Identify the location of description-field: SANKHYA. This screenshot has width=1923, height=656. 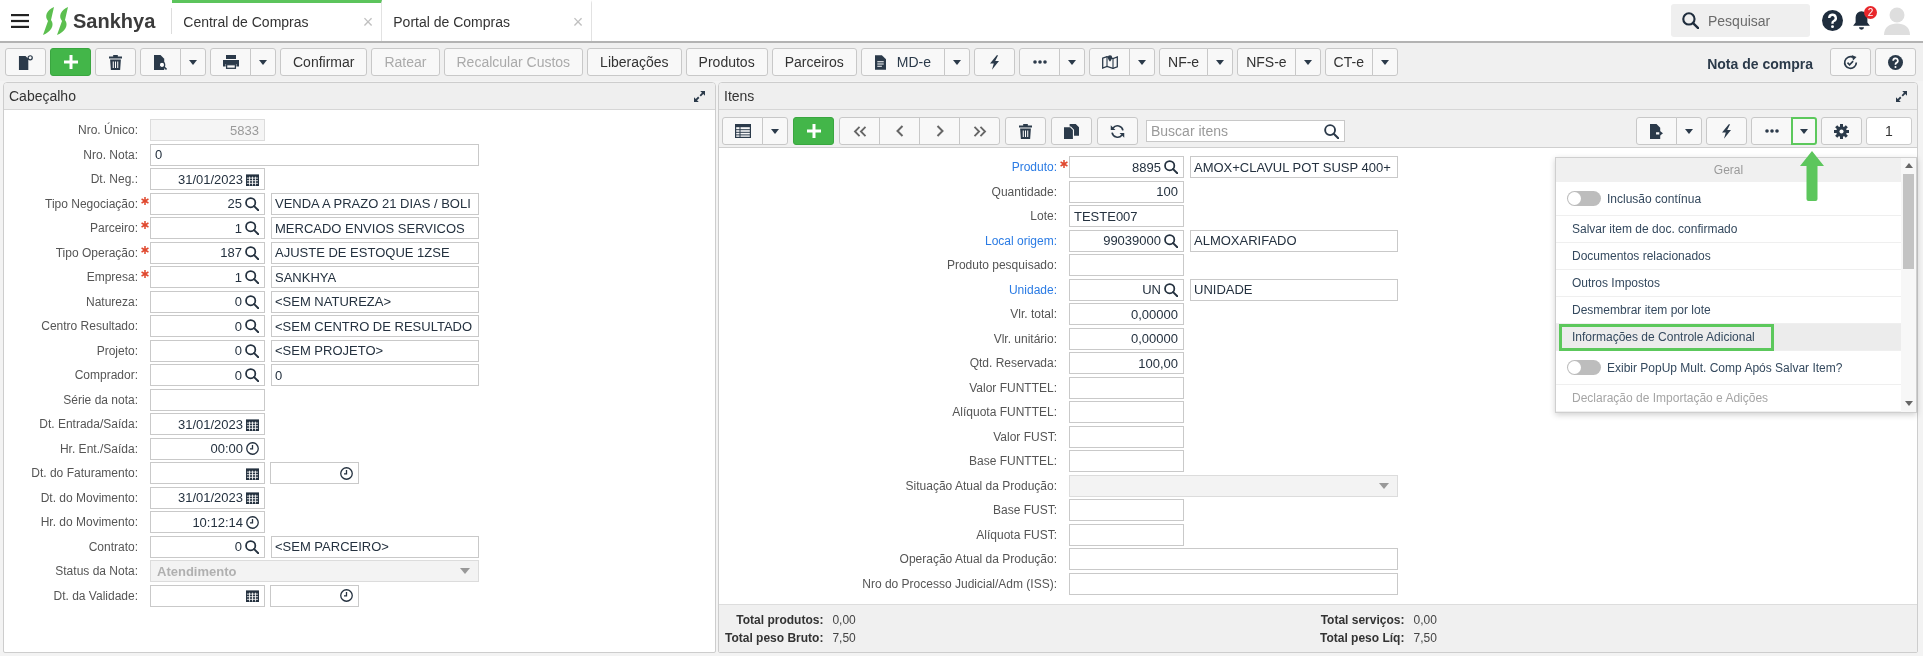
(375, 277).